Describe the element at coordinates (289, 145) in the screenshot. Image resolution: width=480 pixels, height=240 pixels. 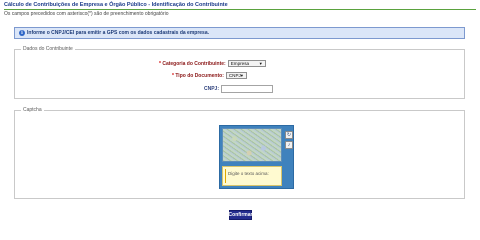
I see `audio-icon: ♪` at that location.